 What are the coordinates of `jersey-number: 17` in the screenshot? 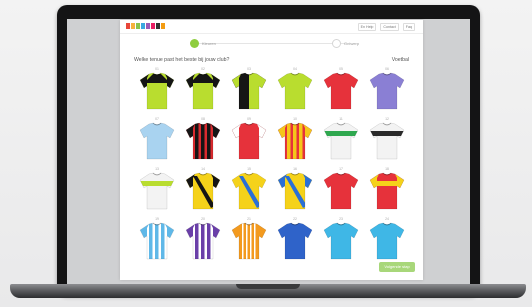 It's located at (341, 169).